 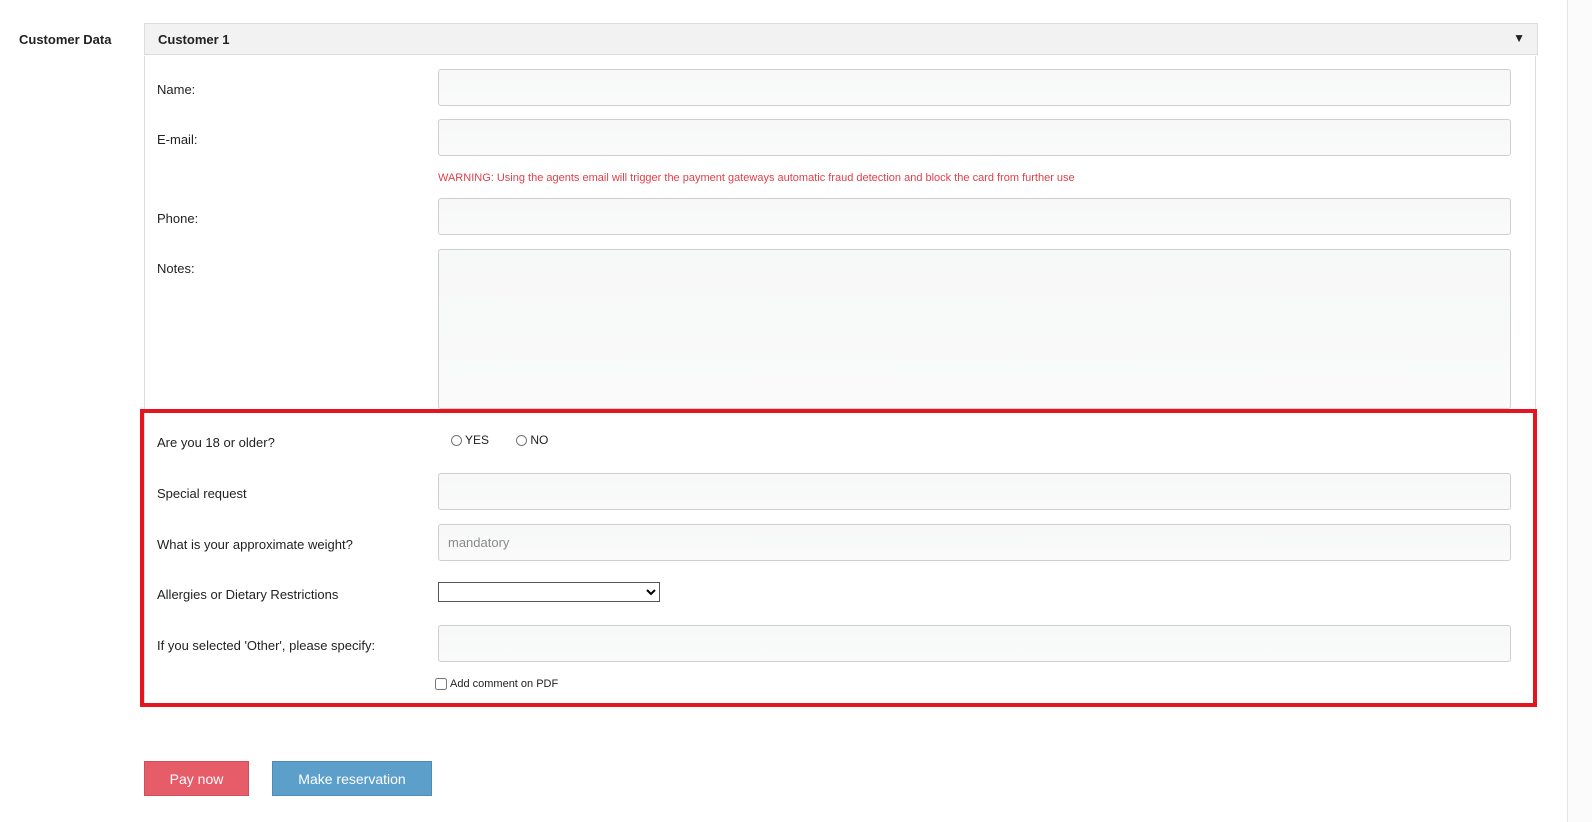 What do you see at coordinates (266, 645) in the screenshot?
I see `other-specify-label: If you selected 'Other', please specify:` at bounding box center [266, 645].